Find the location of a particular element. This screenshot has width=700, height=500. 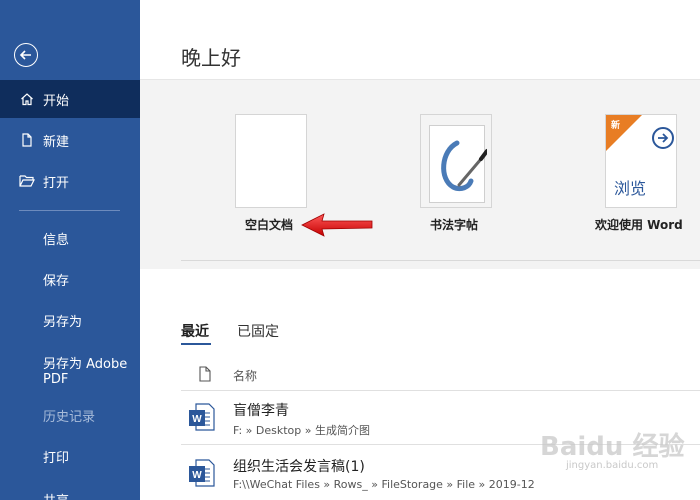

sidebar-item-history: 历史记录 is located at coordinates (70, 415).